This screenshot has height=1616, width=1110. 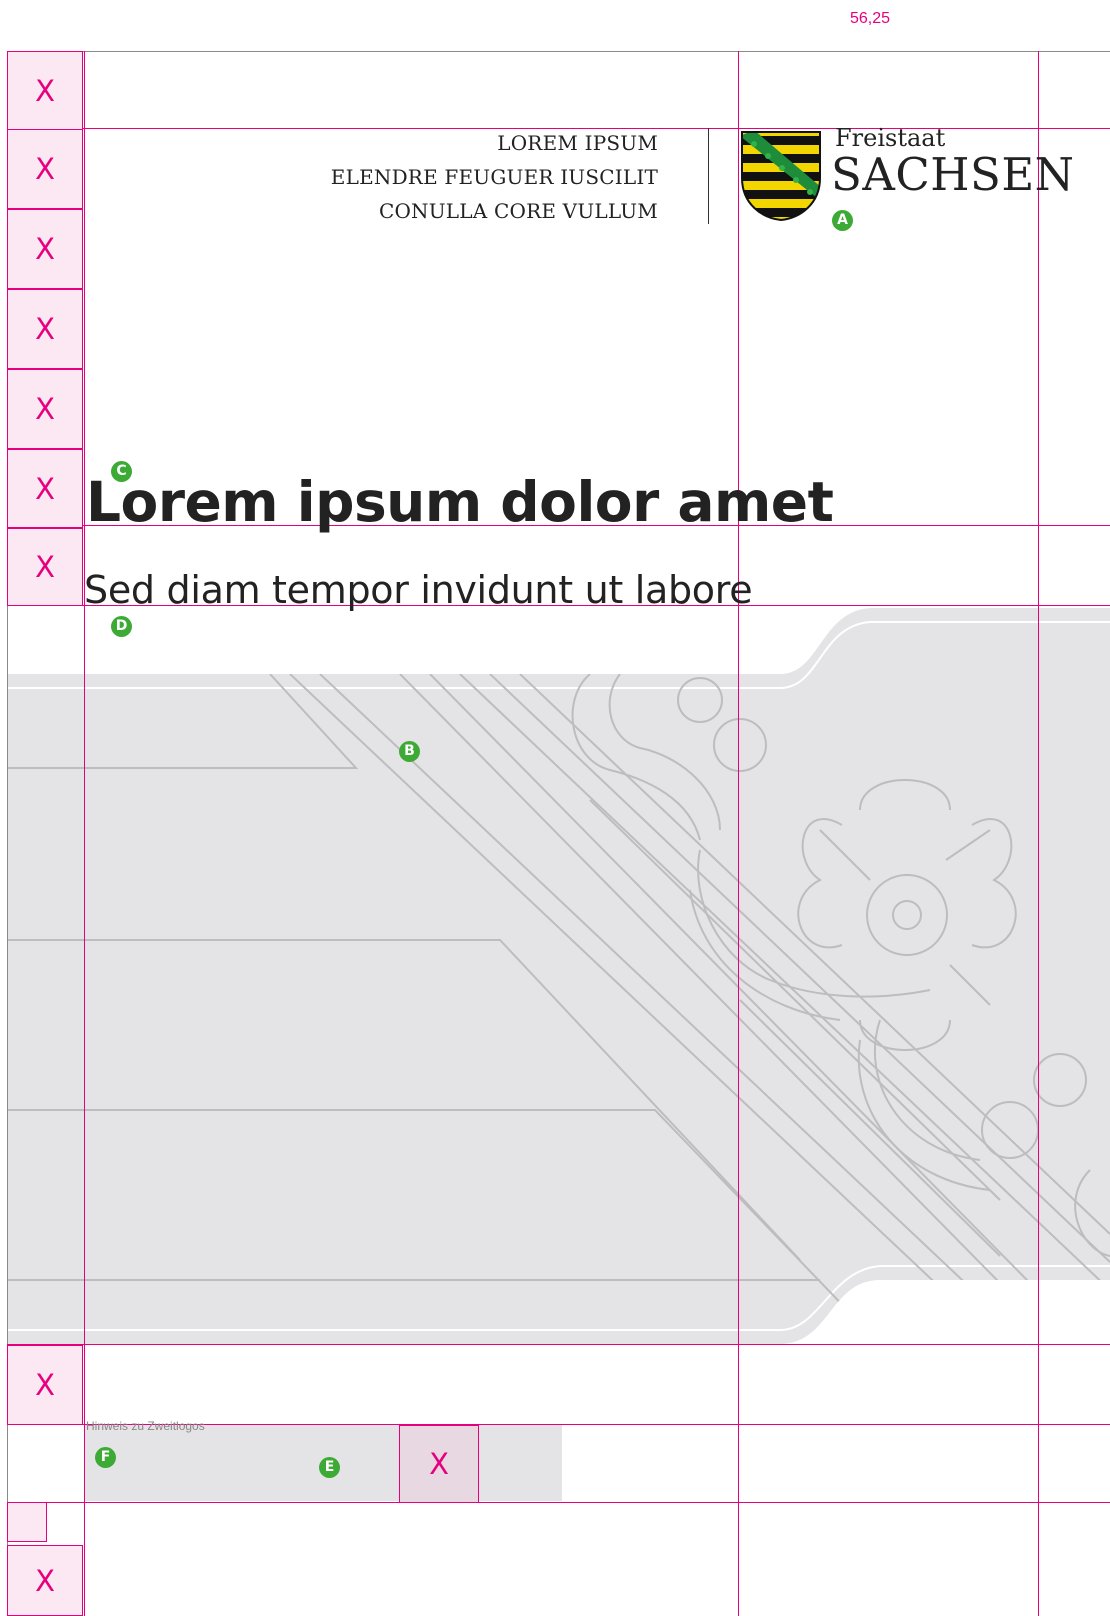 What do you see at coordinates (708, 176) in the screenshot?
I see `address-separator` at bounding box center [708, 176].